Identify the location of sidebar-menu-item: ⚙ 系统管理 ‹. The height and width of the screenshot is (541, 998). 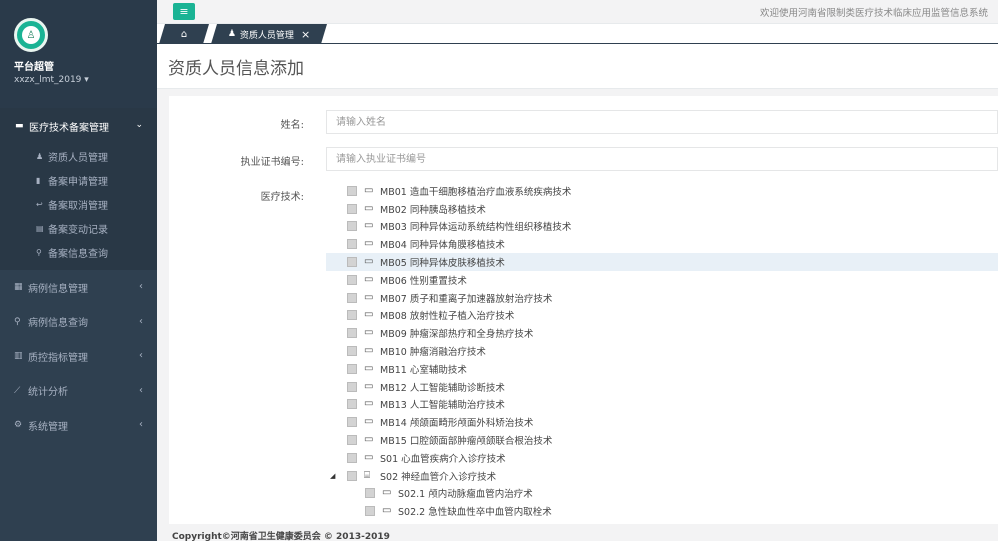
(78, 425).